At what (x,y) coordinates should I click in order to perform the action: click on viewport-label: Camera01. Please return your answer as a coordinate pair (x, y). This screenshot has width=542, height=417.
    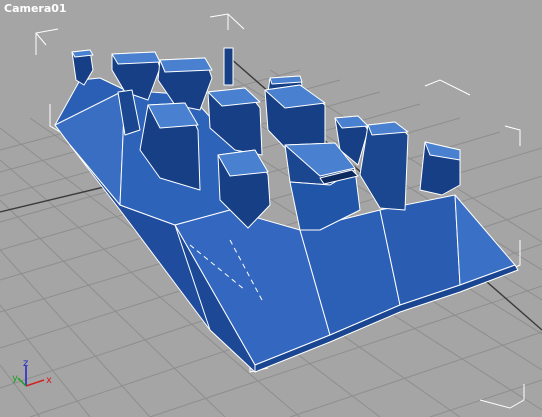
    Looking at the image, I should click on (35, 8).